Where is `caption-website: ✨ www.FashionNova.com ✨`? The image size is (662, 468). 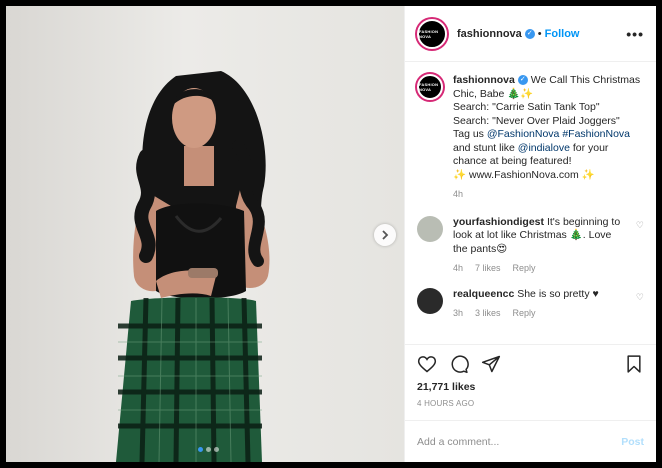
caption-website: ✨ www.FashionNova.com ✨ is located at coordinates (524, 174).